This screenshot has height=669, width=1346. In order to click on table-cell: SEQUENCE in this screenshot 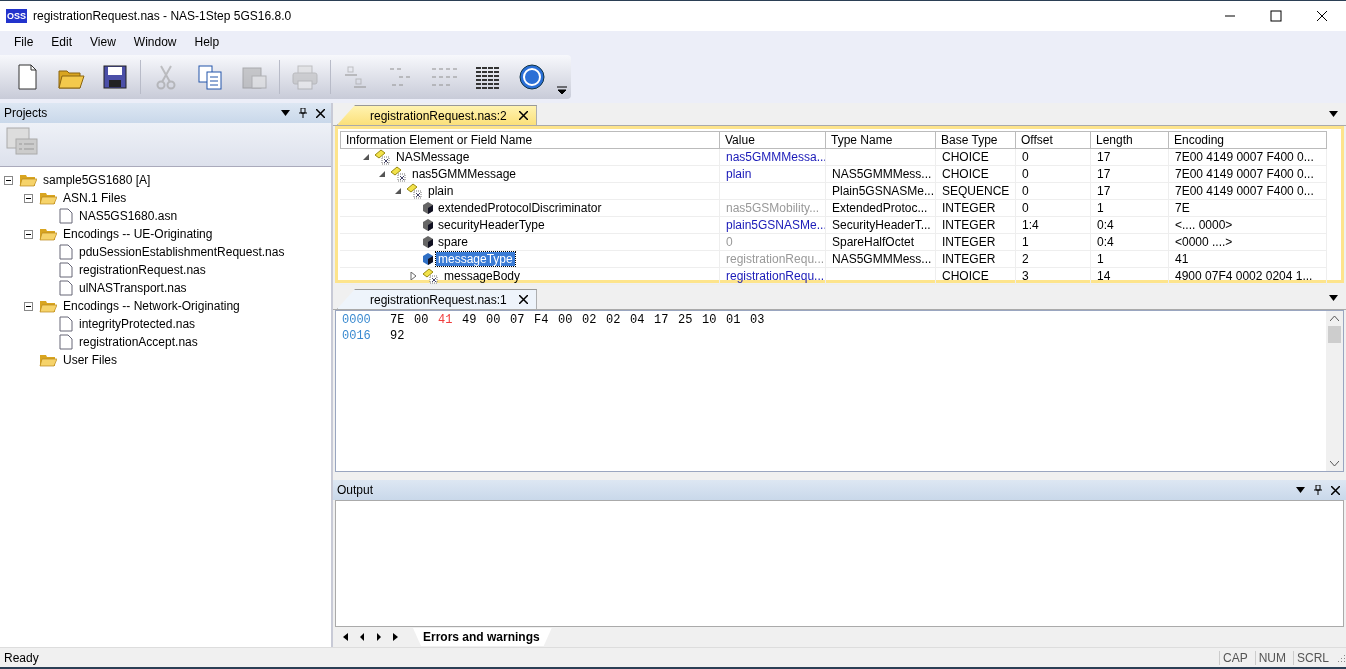, I will do `click(976, 191)`.